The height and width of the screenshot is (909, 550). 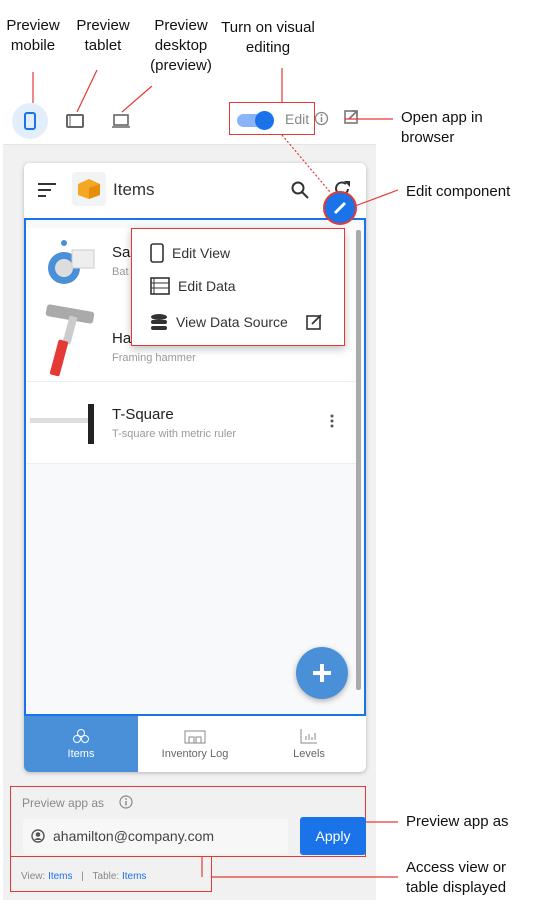 I want to click on box-icon, so click(x=89, y=189).